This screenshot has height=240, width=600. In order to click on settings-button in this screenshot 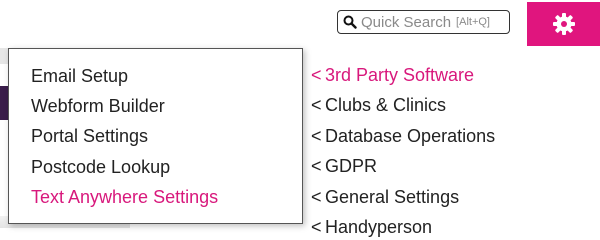, I will do `click(563, 24)`.